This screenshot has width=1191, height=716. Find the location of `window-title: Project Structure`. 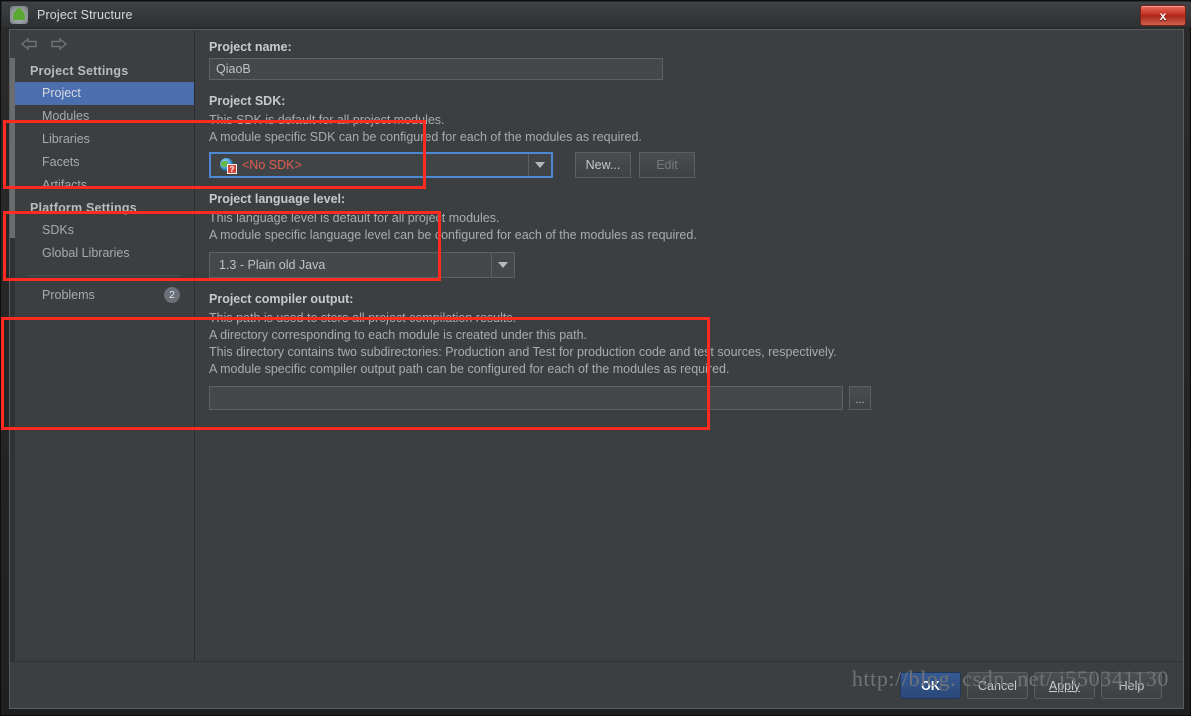

window-title: Project Structure is located at coordinates (85, 14).